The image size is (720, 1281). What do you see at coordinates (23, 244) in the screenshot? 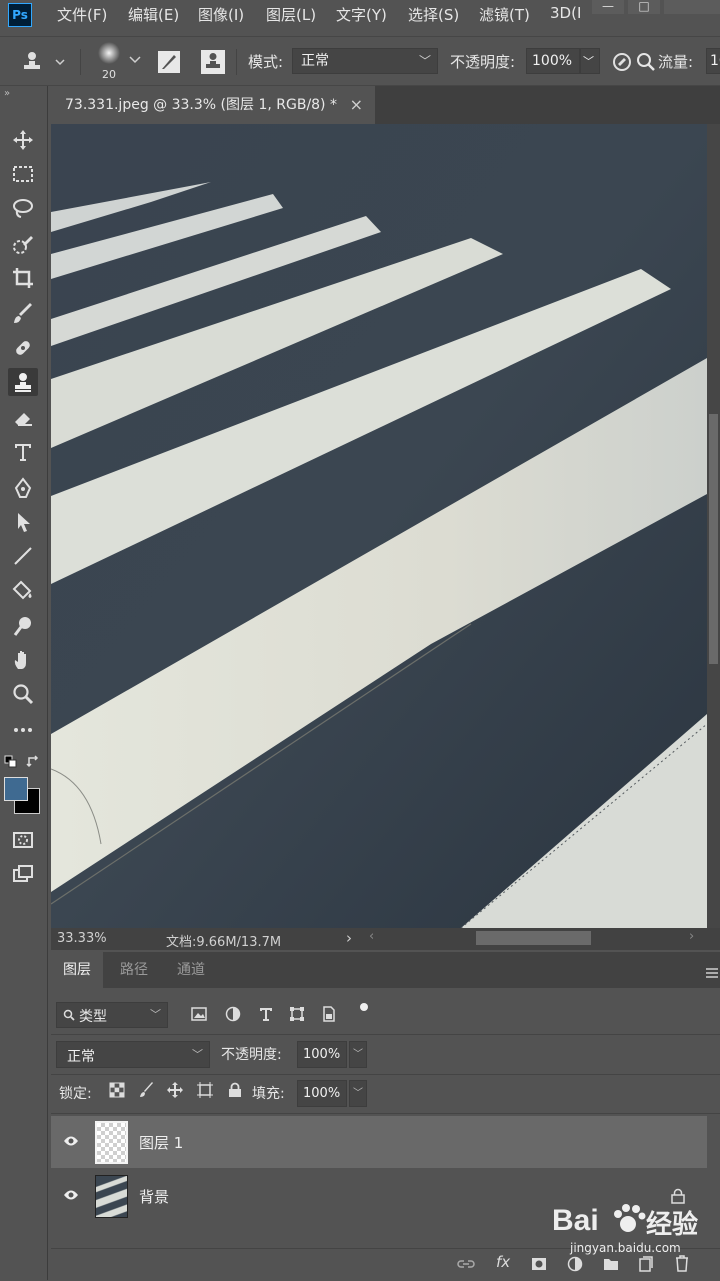
I see `quick-selection-tool-icon` at bounding box center [23, 244].